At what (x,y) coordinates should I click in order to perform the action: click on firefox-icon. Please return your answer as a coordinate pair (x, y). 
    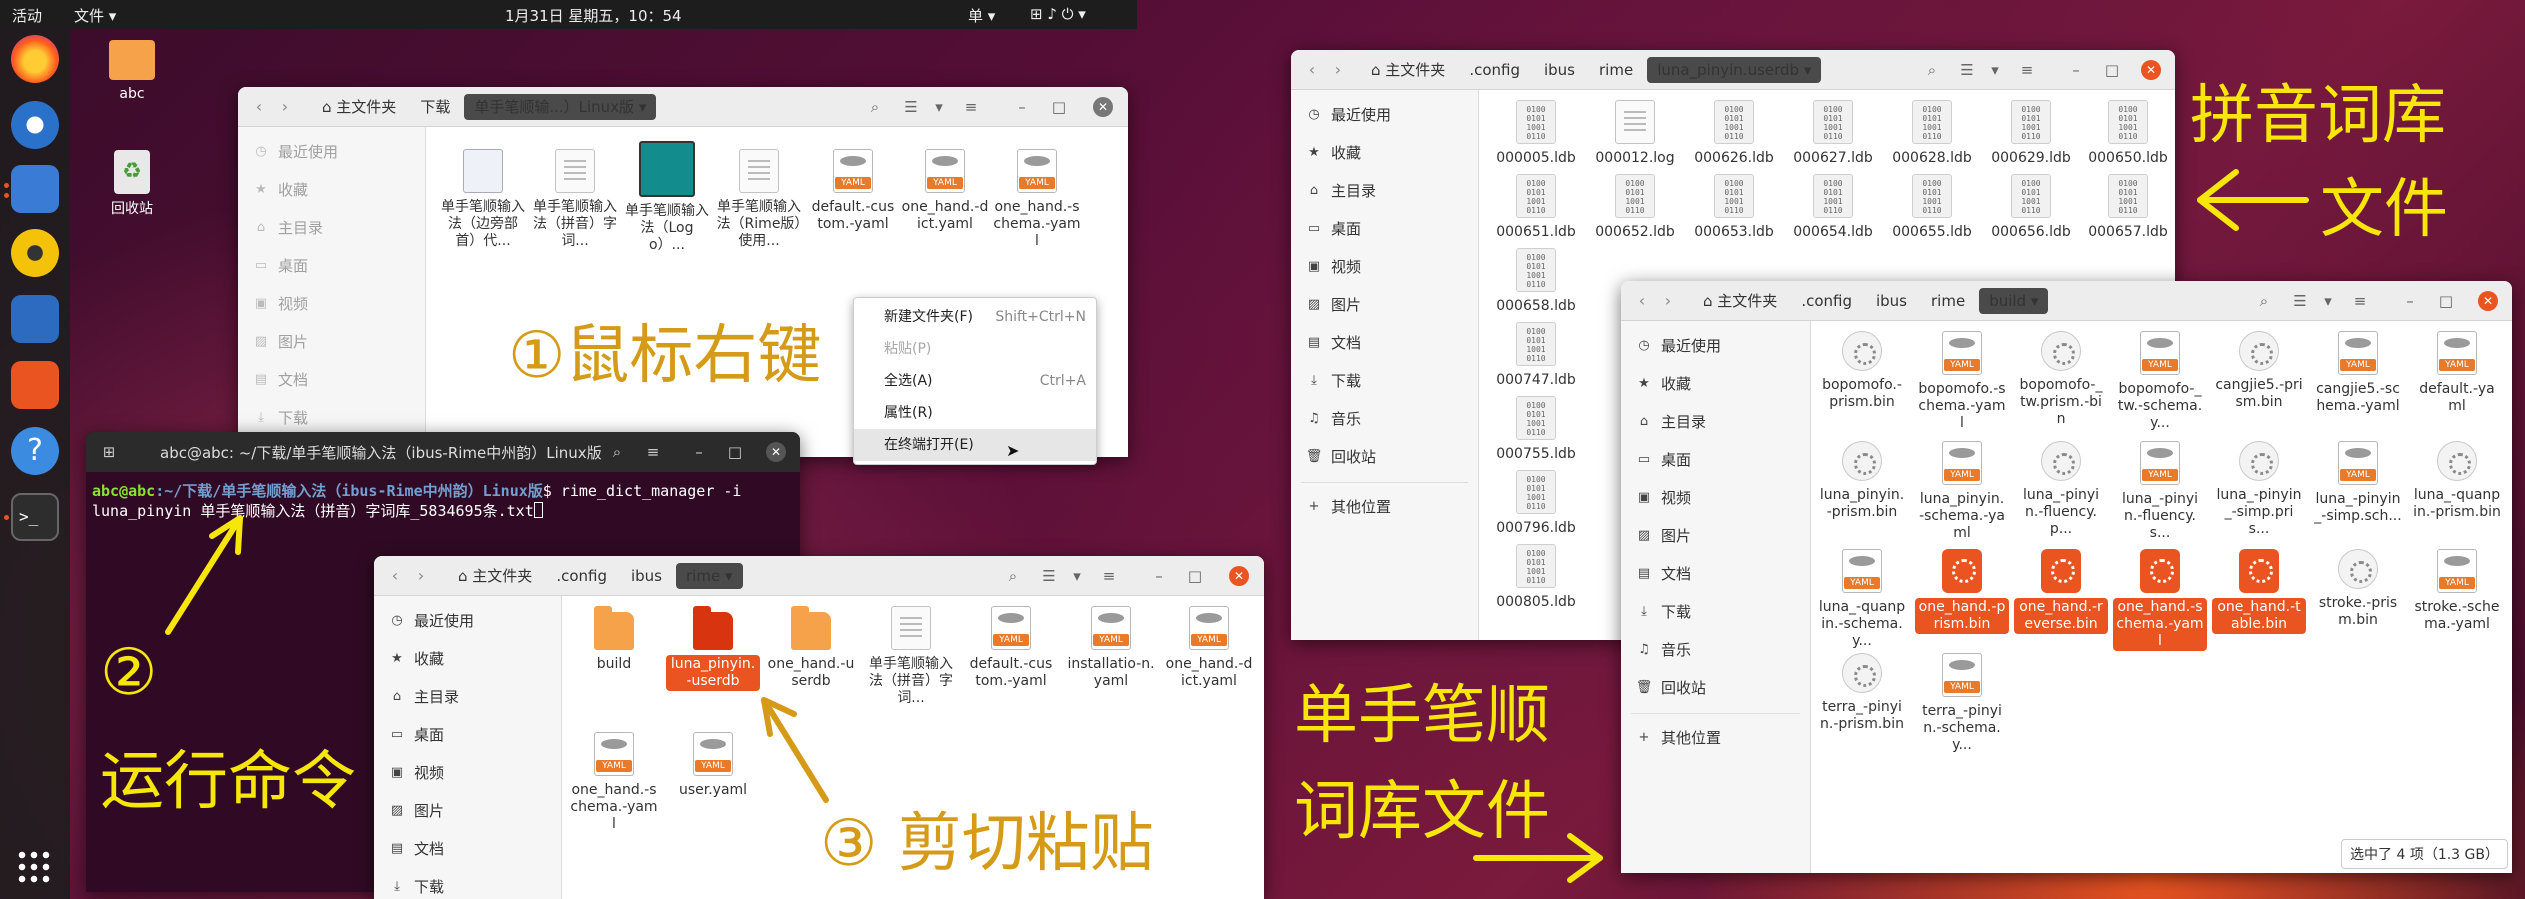
    Looking at the image, I should click on (35, 59).